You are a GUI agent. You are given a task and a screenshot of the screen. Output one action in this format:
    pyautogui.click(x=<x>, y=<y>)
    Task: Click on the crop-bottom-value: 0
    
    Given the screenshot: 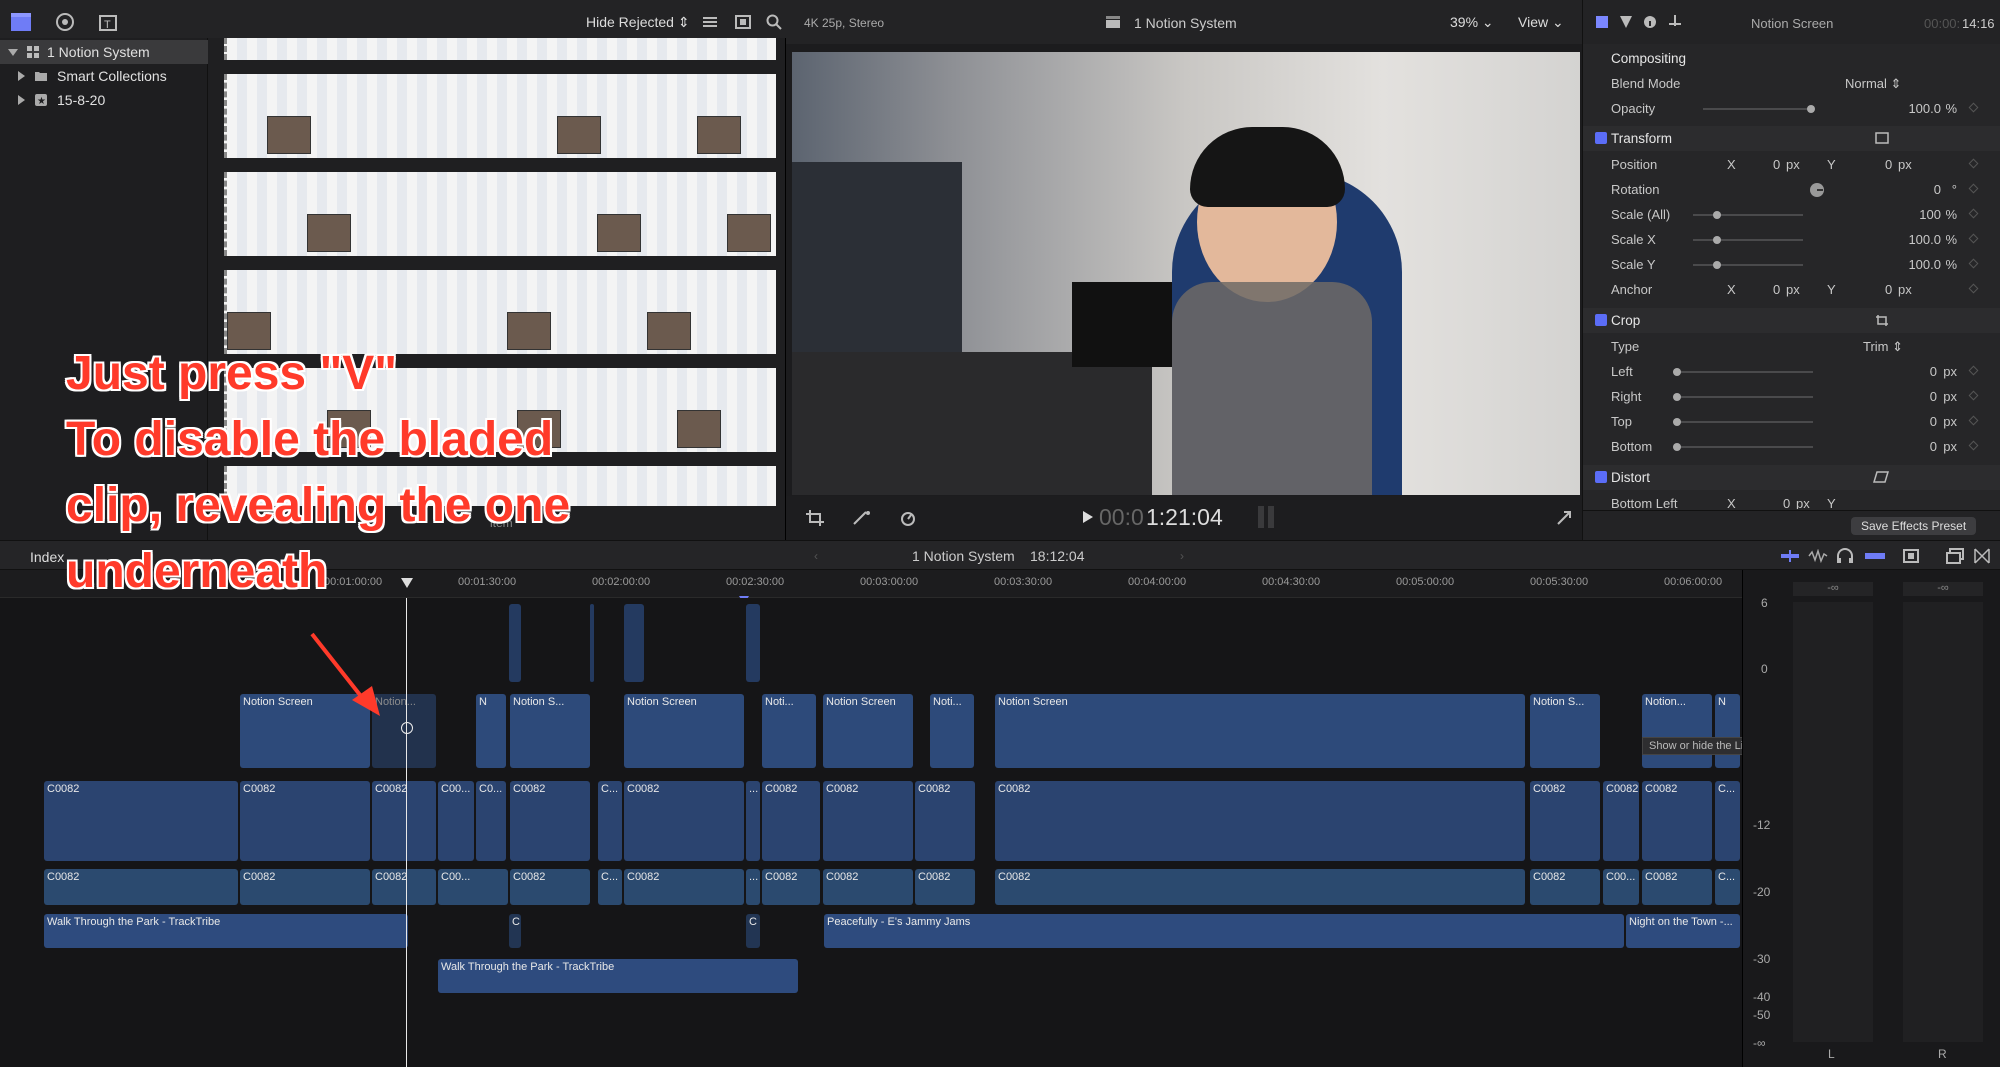 What is the action you would take?
    pyautogui.click(x=1933, y=446)
    